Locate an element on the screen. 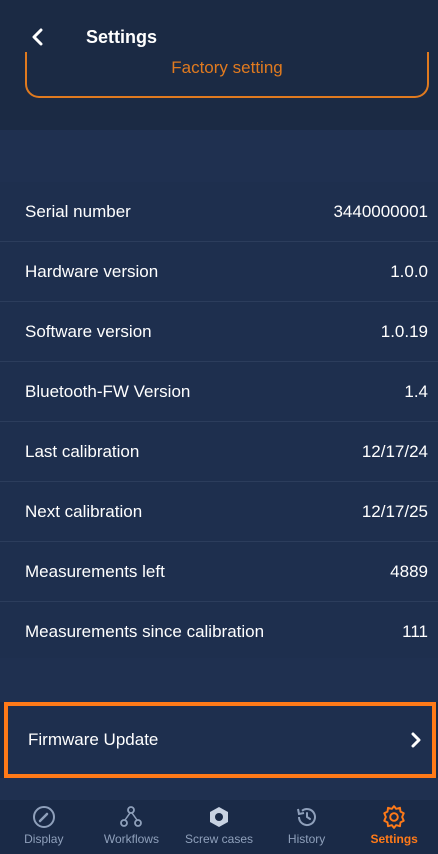  row-value: 1.0.0 is located at coordinates (409, 271).